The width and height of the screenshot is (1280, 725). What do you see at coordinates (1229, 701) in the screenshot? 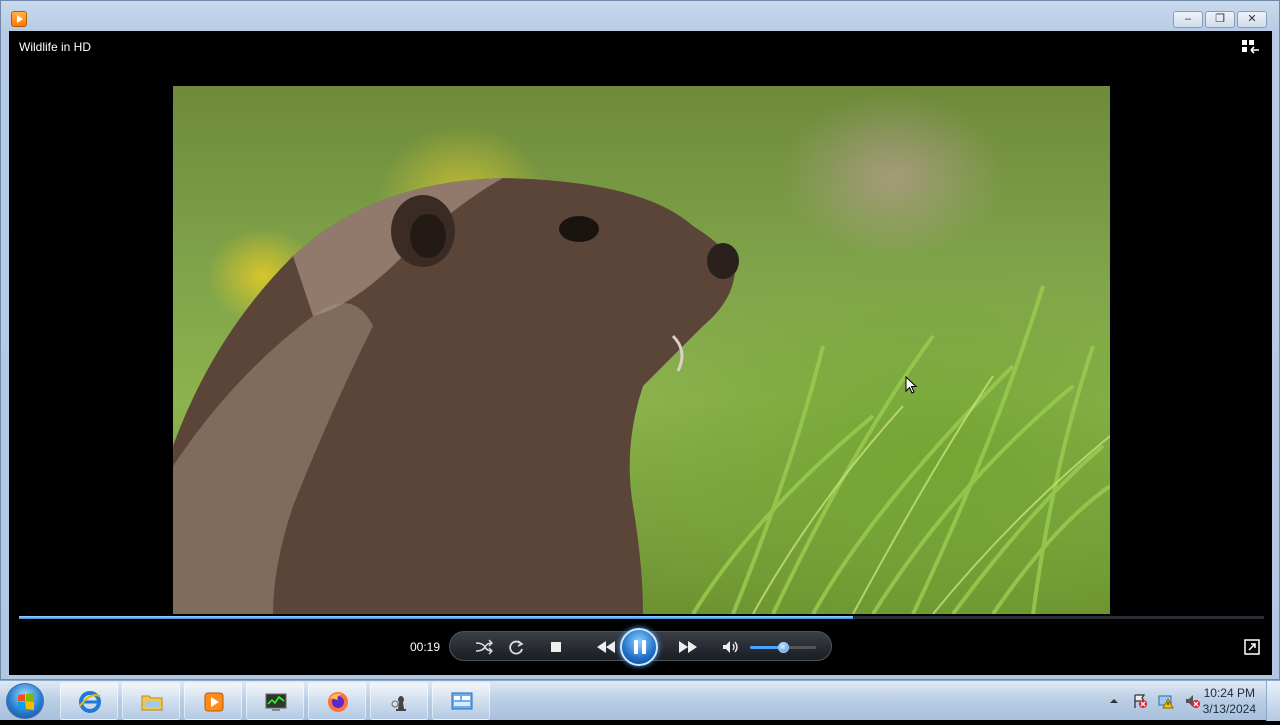
I see `taskbar-clock: 10:24 PM 3/13/2024` at bounding box center [1229, 701].